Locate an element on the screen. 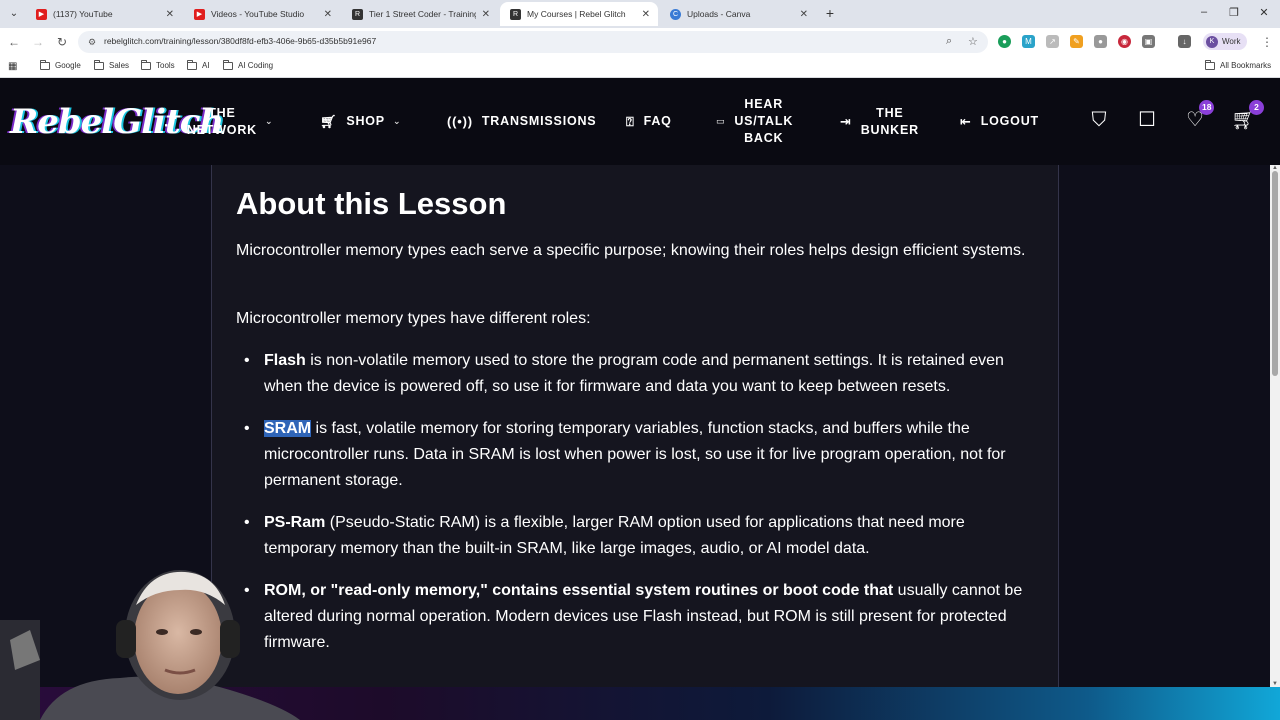  message-icon: ☐ is located at coordinates (1147, 120).